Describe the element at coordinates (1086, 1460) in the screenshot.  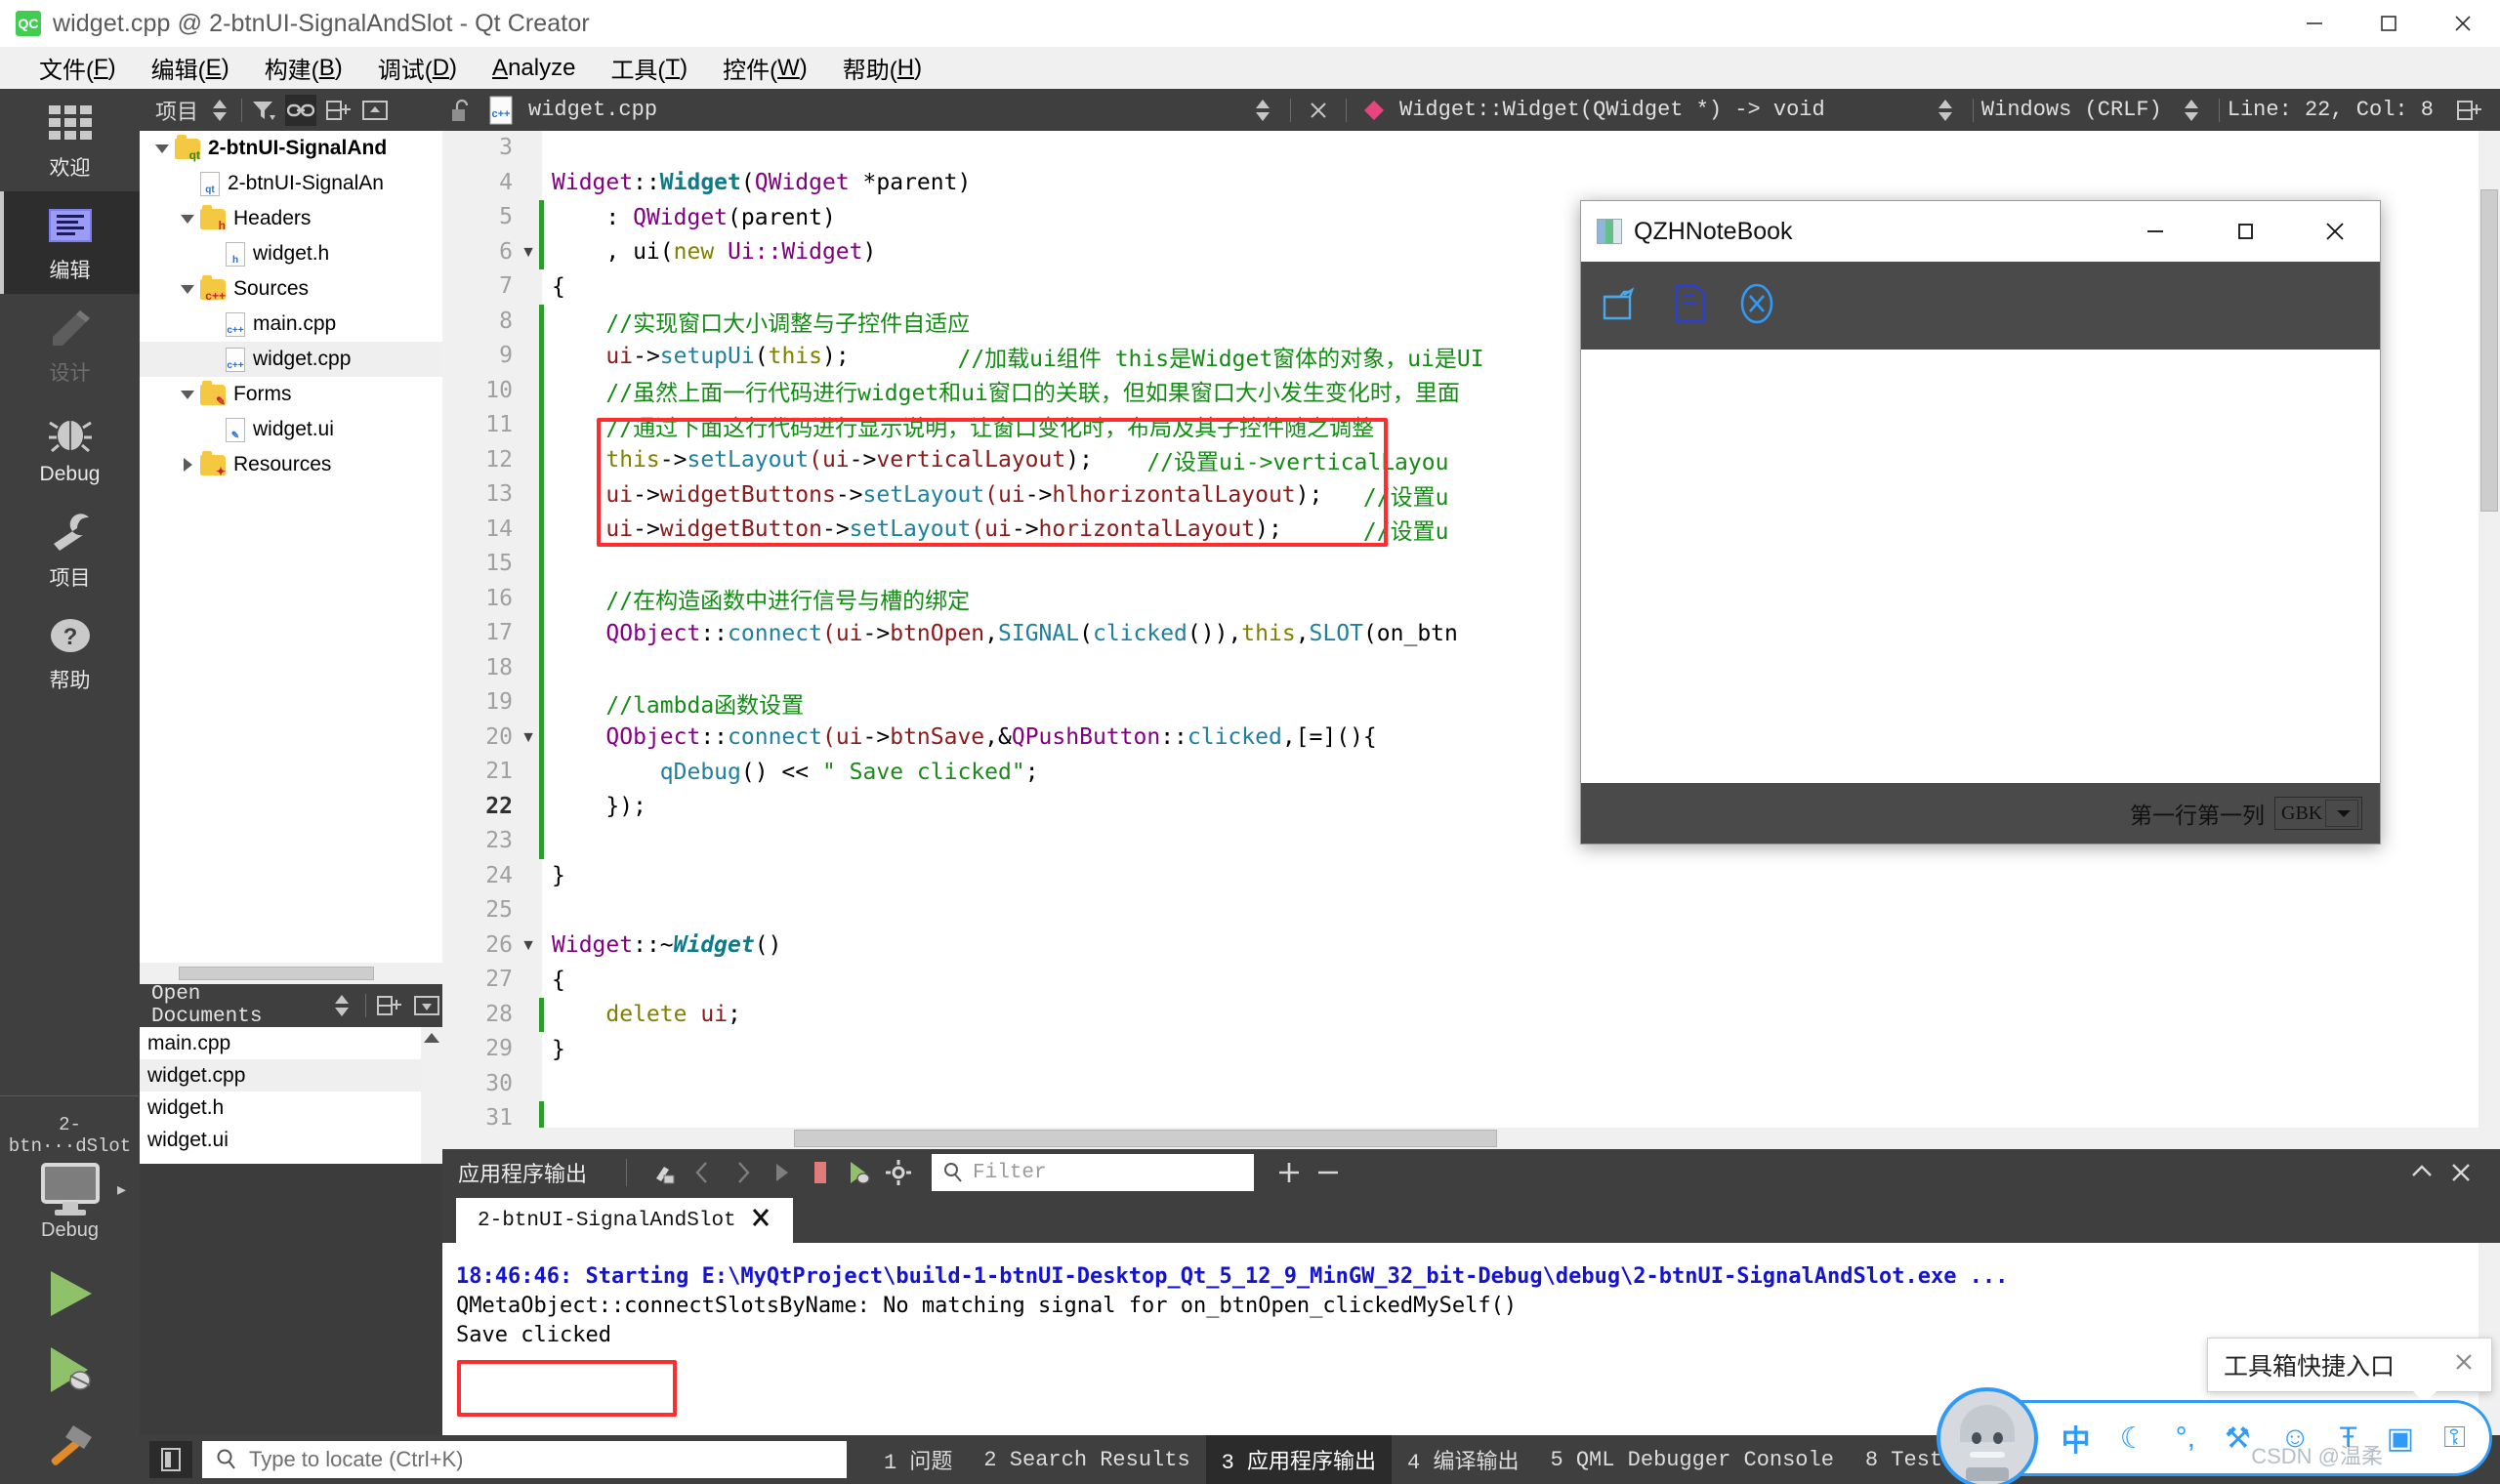
I see `statusbar-tab-2: 2 Search Results` at that location.